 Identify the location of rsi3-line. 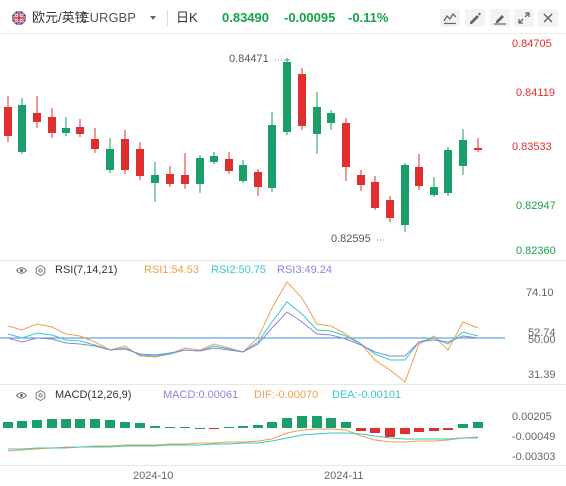
(243, 334).